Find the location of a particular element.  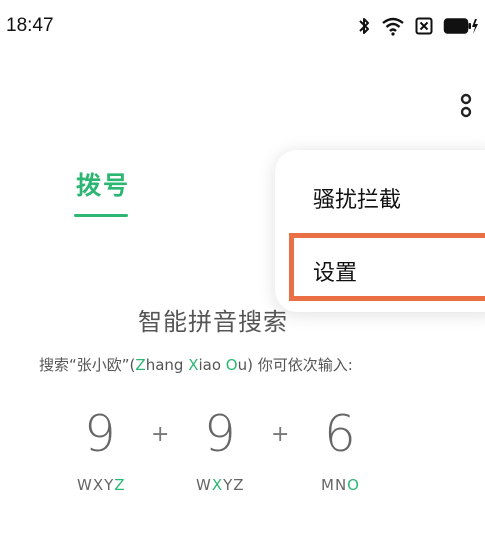

menu-item-harassment-block: 骚扰拦截 is located at coordinates (357, 198).